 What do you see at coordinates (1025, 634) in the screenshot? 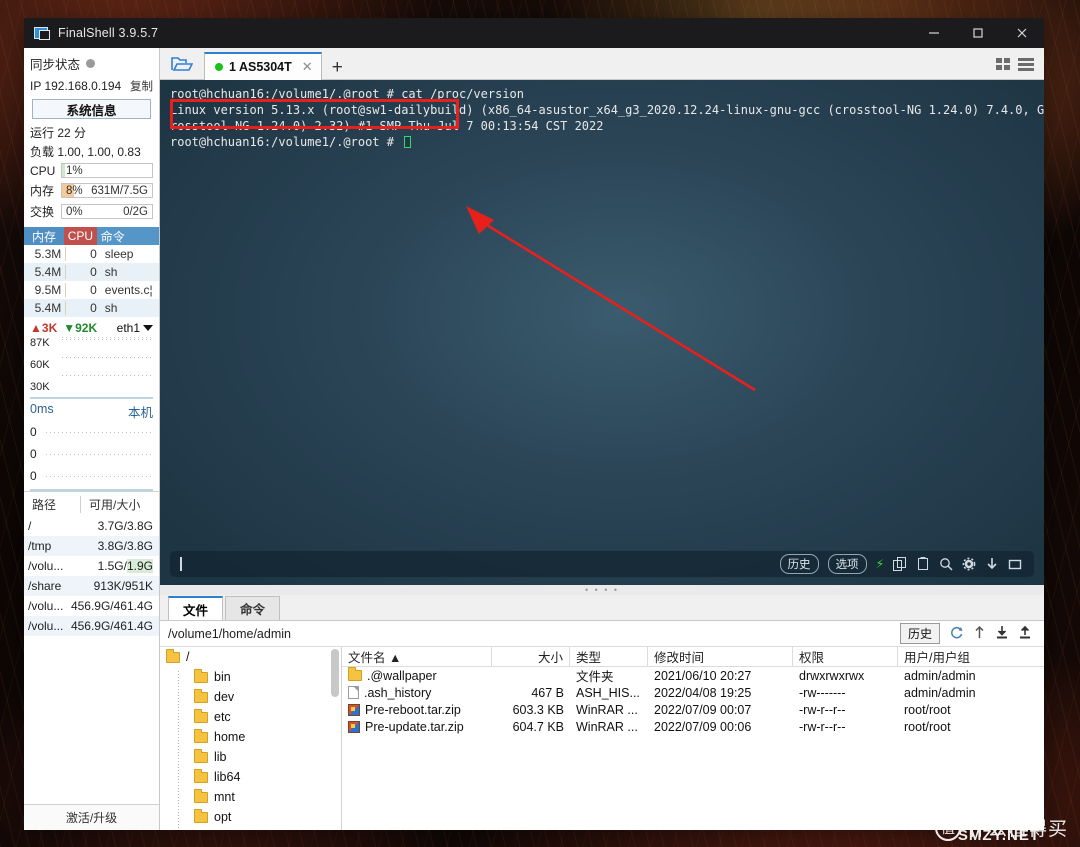
I see `upload-file-icon` at bounding box center [1025, 634].